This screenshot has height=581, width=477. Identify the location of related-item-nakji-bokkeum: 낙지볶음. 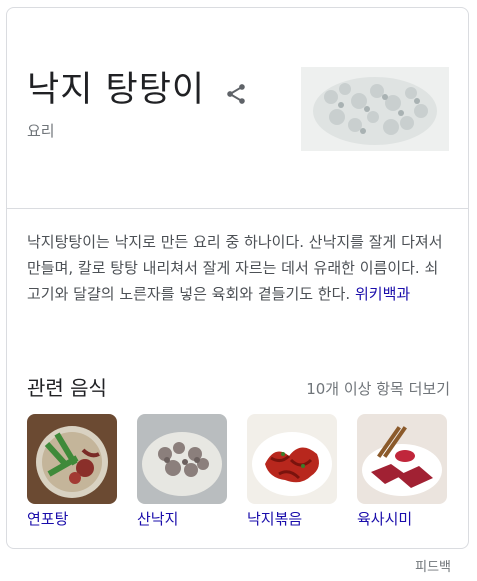
(292, 471).